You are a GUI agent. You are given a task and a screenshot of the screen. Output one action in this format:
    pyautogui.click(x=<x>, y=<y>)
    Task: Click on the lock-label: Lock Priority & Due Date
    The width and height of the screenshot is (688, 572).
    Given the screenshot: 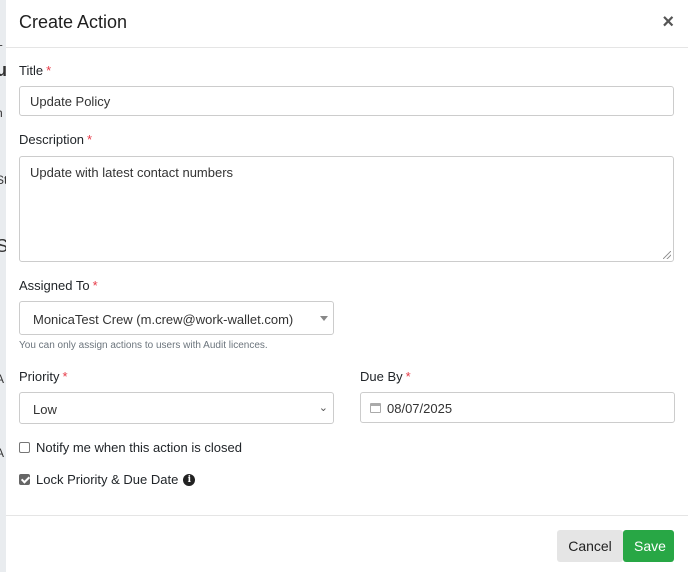 What is the action you would take?
    pyautogui.click(x=107, y=479)
    